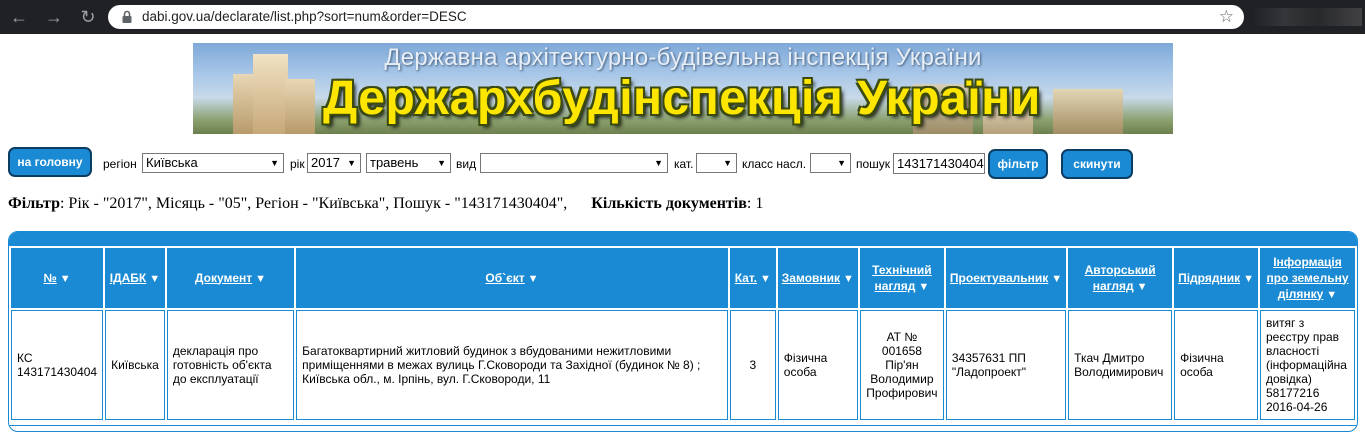 The width and height of the screenshot is (1365, 441). Describe the element at coordinates (1216, 365) in the screenshot. I see `cell-contractor: Фізична особа` at that location.